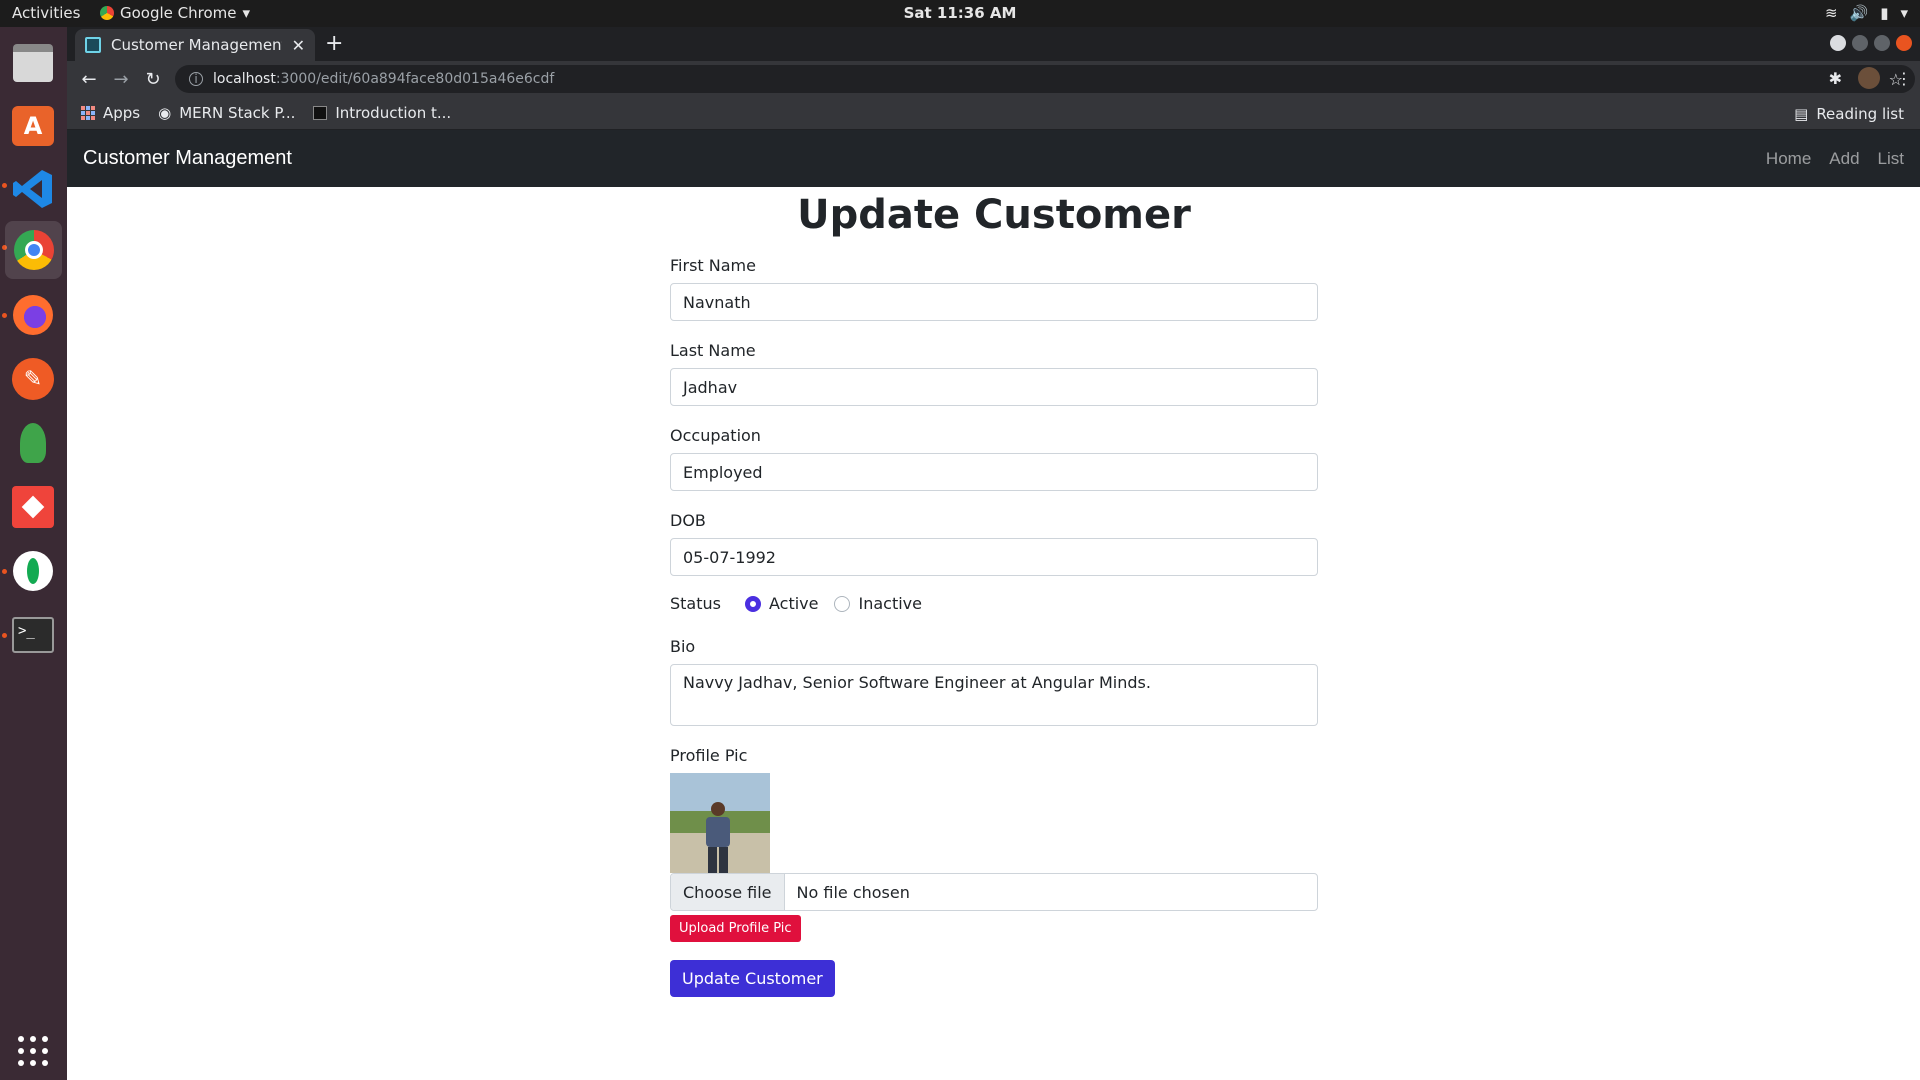 Image resolution: width=1920 pixels, height=1080 pixels. I want to click on profile-photo, so click(720, 823).